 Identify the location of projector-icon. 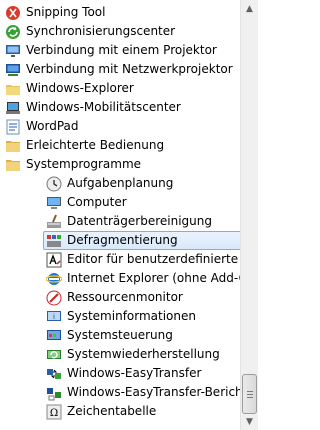
(13, 51).